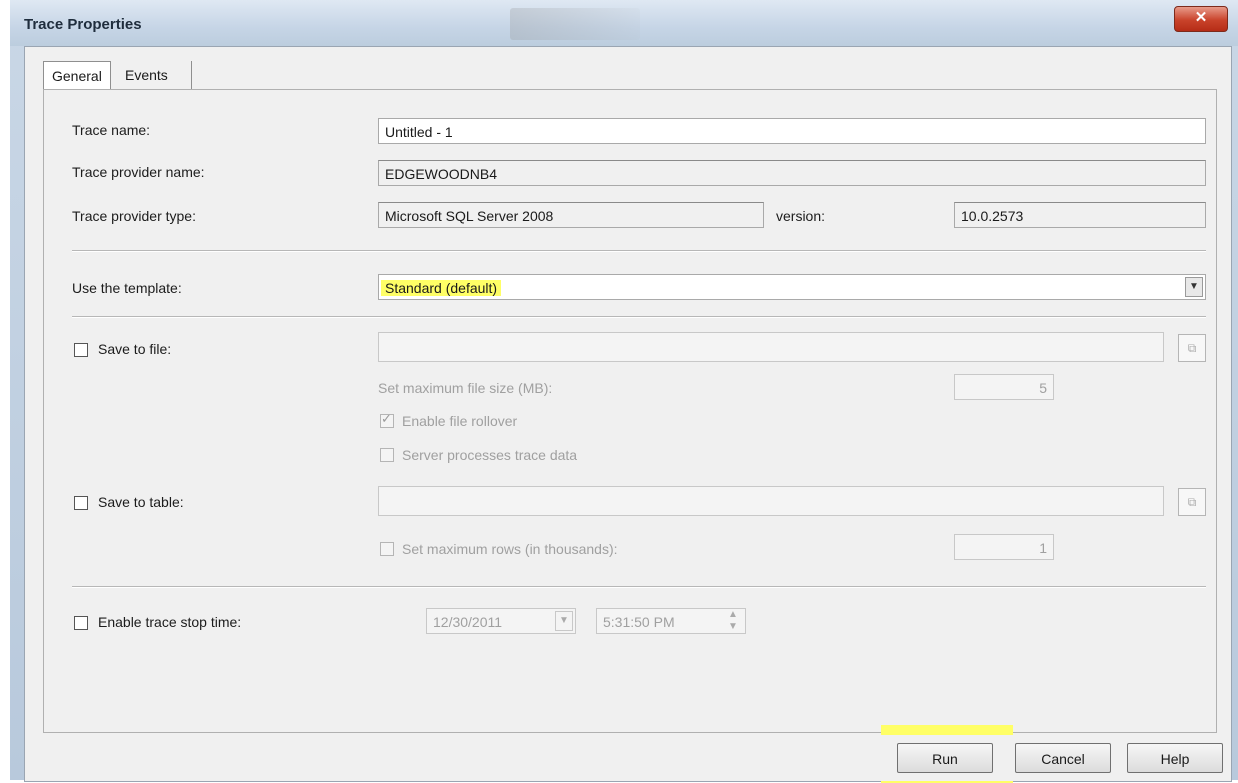  Describe the element at coordinates (468, 622) in the screenshot. I see `stop-date-value: 12/30/2011` at that location.